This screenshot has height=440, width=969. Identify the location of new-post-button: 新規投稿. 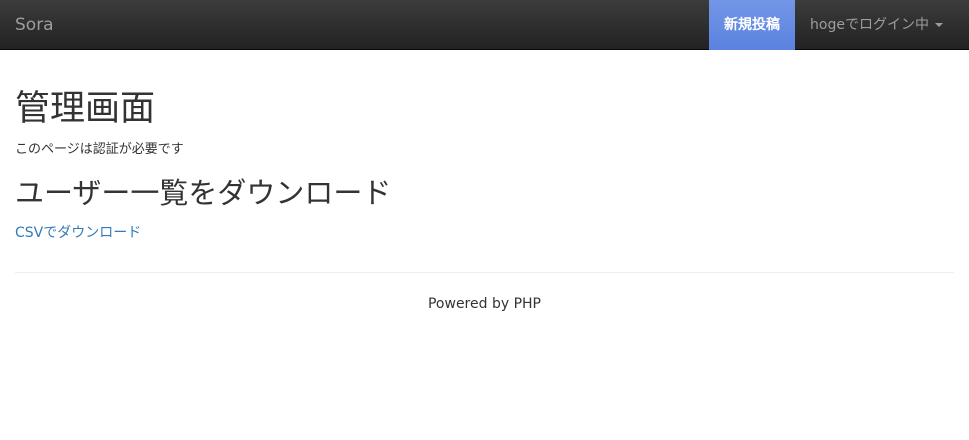
(752, 25).